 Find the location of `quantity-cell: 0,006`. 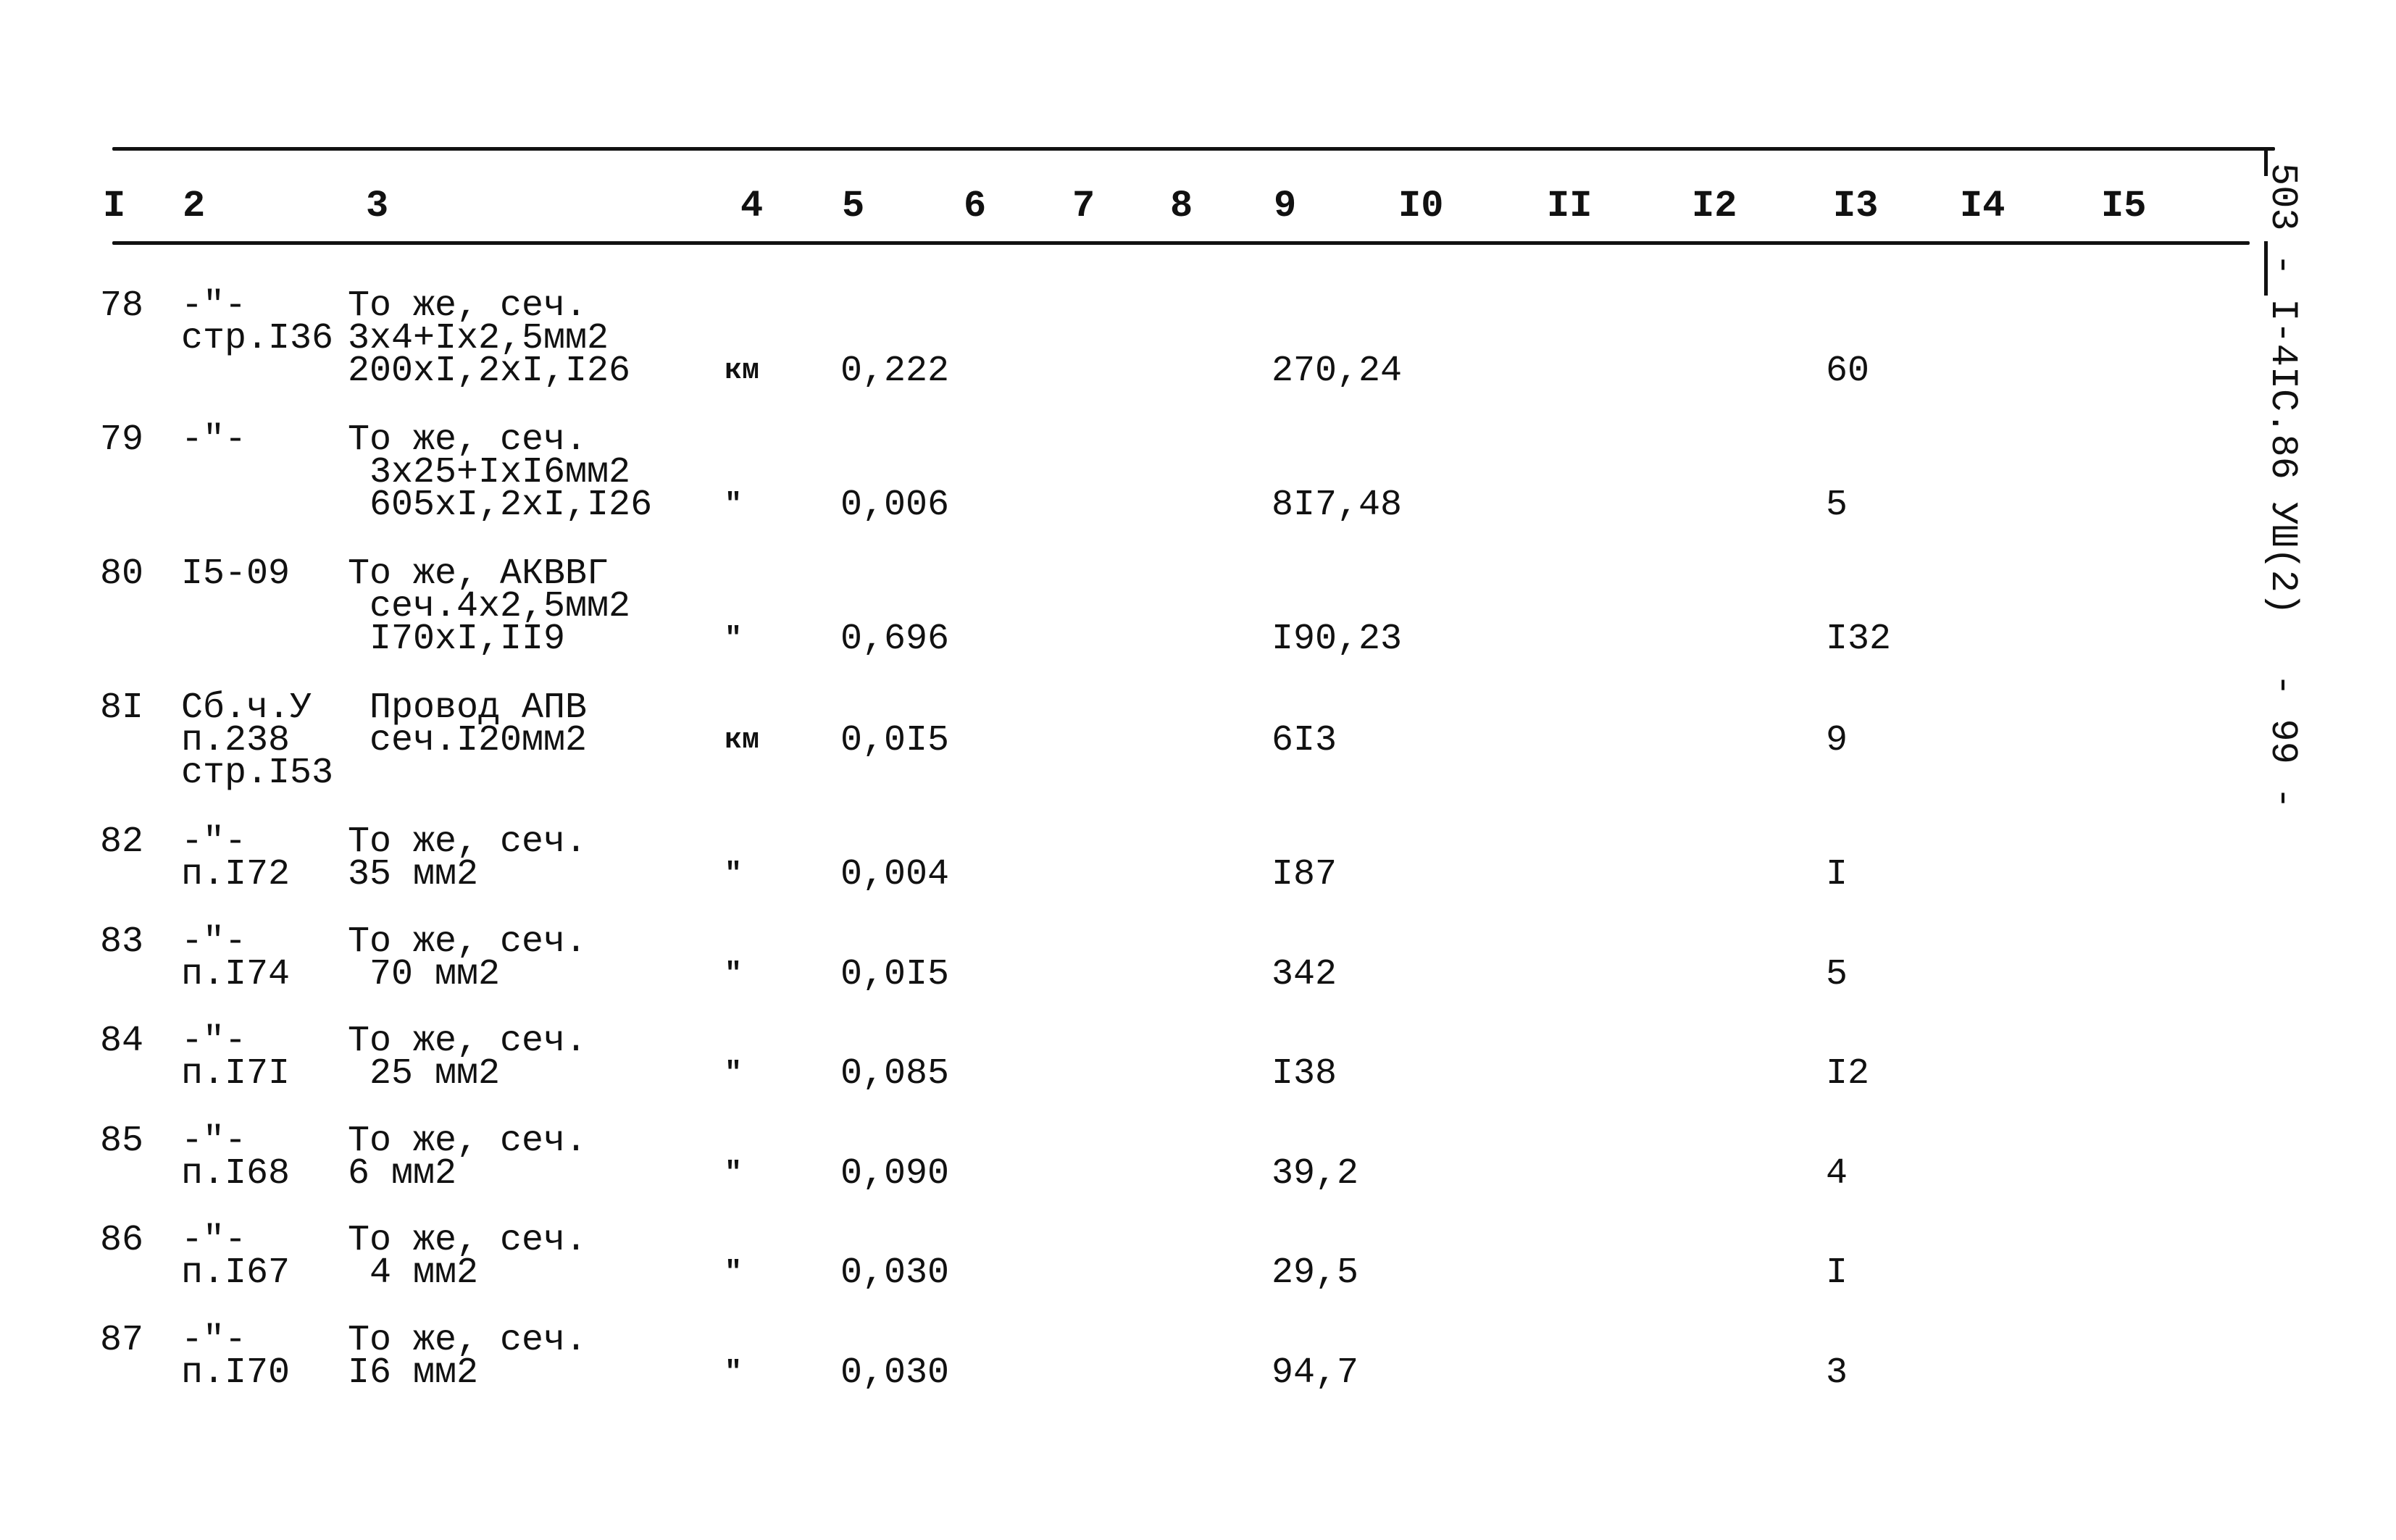

quantity-cell: 0,006 is located at coordinates (895, 505).